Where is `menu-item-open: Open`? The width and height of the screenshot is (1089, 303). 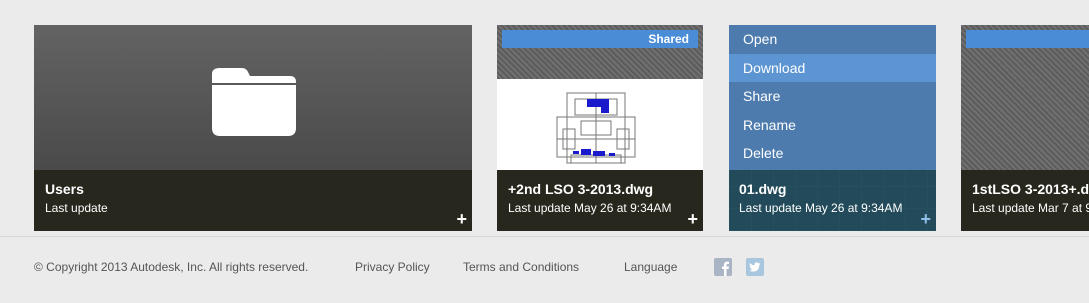 menu-item-open: Open is located at coordinates (832, 39).